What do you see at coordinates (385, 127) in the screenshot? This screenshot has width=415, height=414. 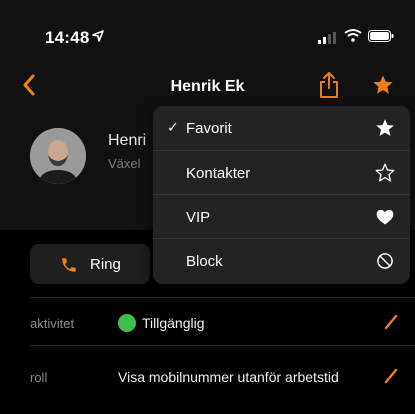 I see `star-filled-icon` at bounding box center [385, 127].